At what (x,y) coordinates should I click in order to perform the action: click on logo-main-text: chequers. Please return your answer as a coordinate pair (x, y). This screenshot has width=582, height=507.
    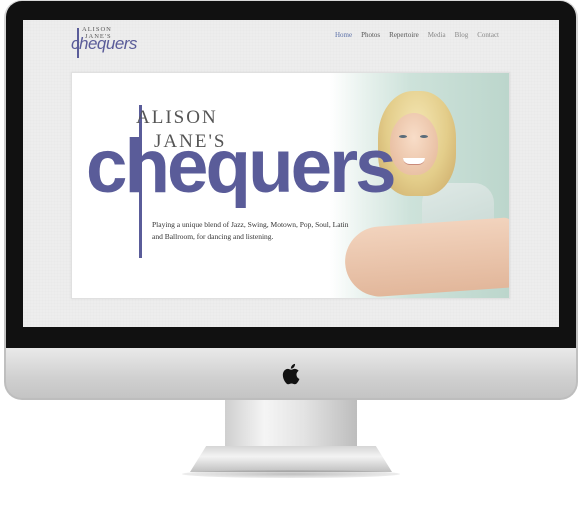
    Looking at the image, I should click on (104, 43).